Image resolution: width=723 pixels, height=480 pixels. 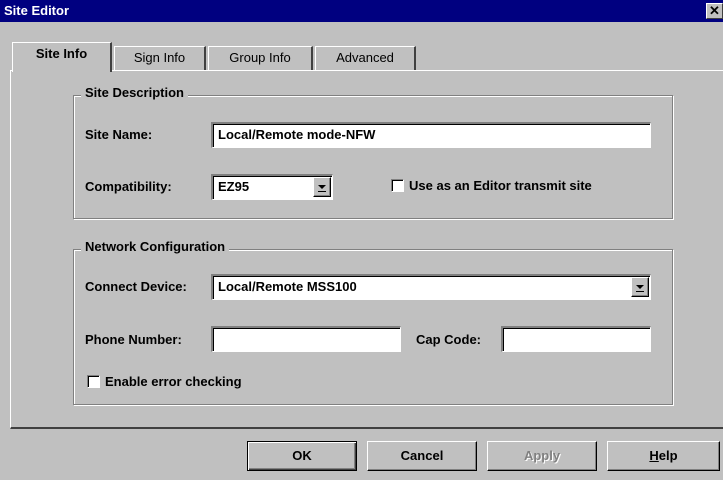 What do you see at coordinates (361, 11) in the screenshot?
I see `title-bar: Site Editor ✕` at bounding box center [361, 11].